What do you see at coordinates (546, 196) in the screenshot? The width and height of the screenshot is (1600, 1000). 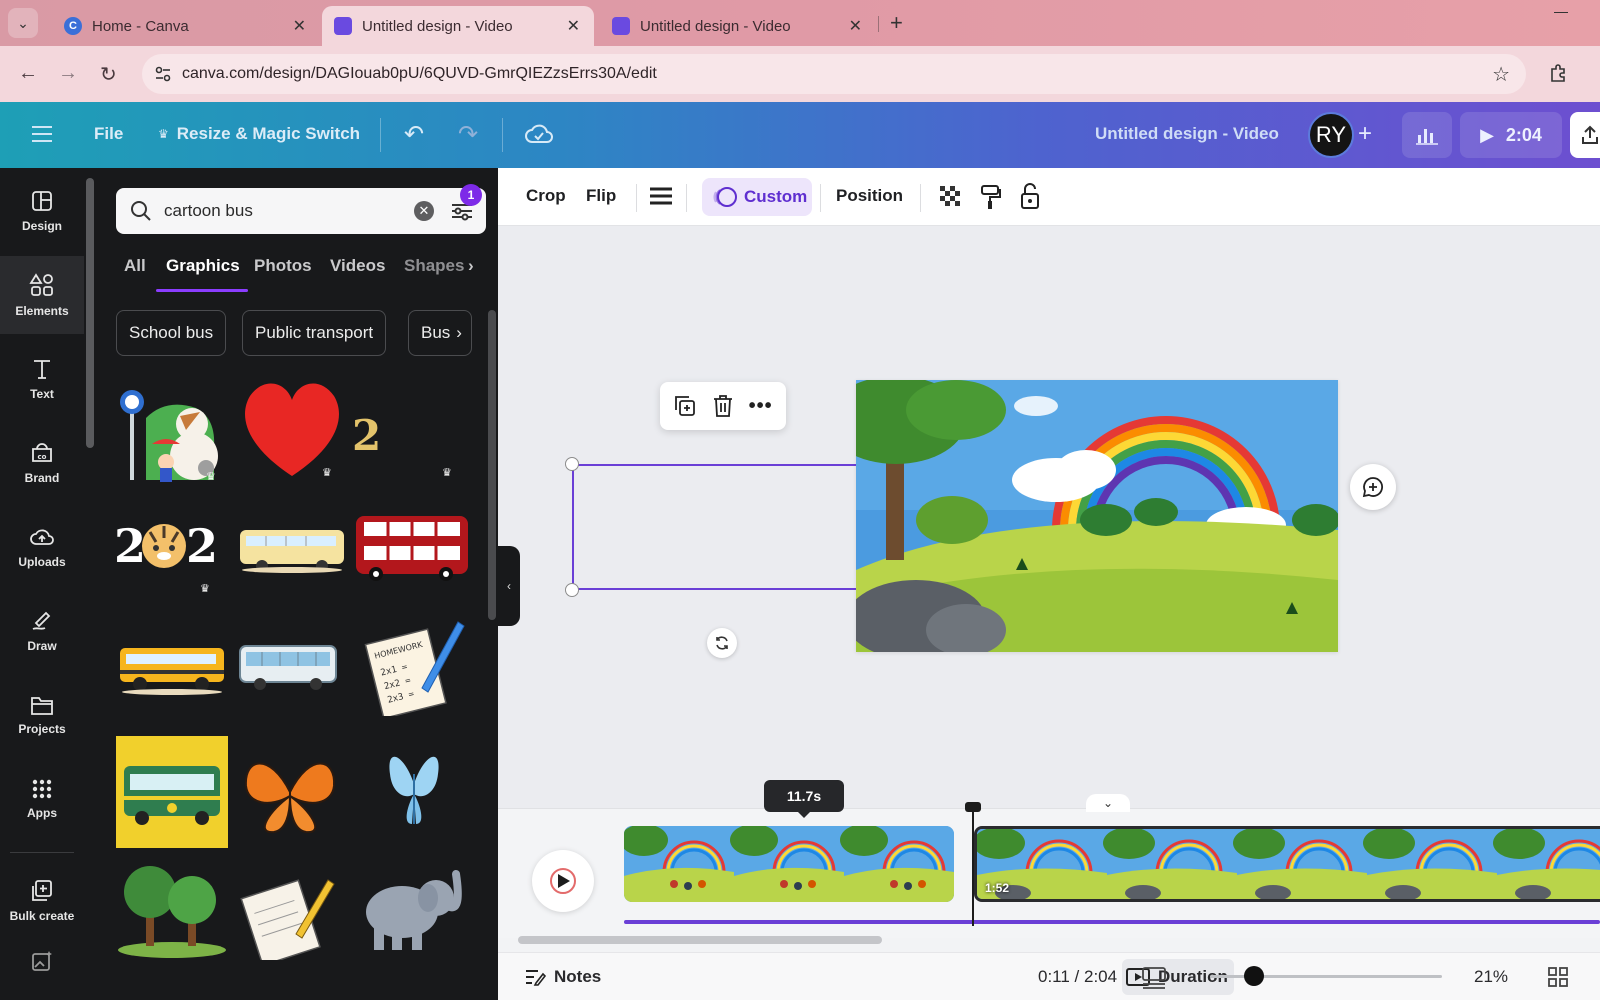 I see `crop-button: Crop` at bounding box center [546, 196].